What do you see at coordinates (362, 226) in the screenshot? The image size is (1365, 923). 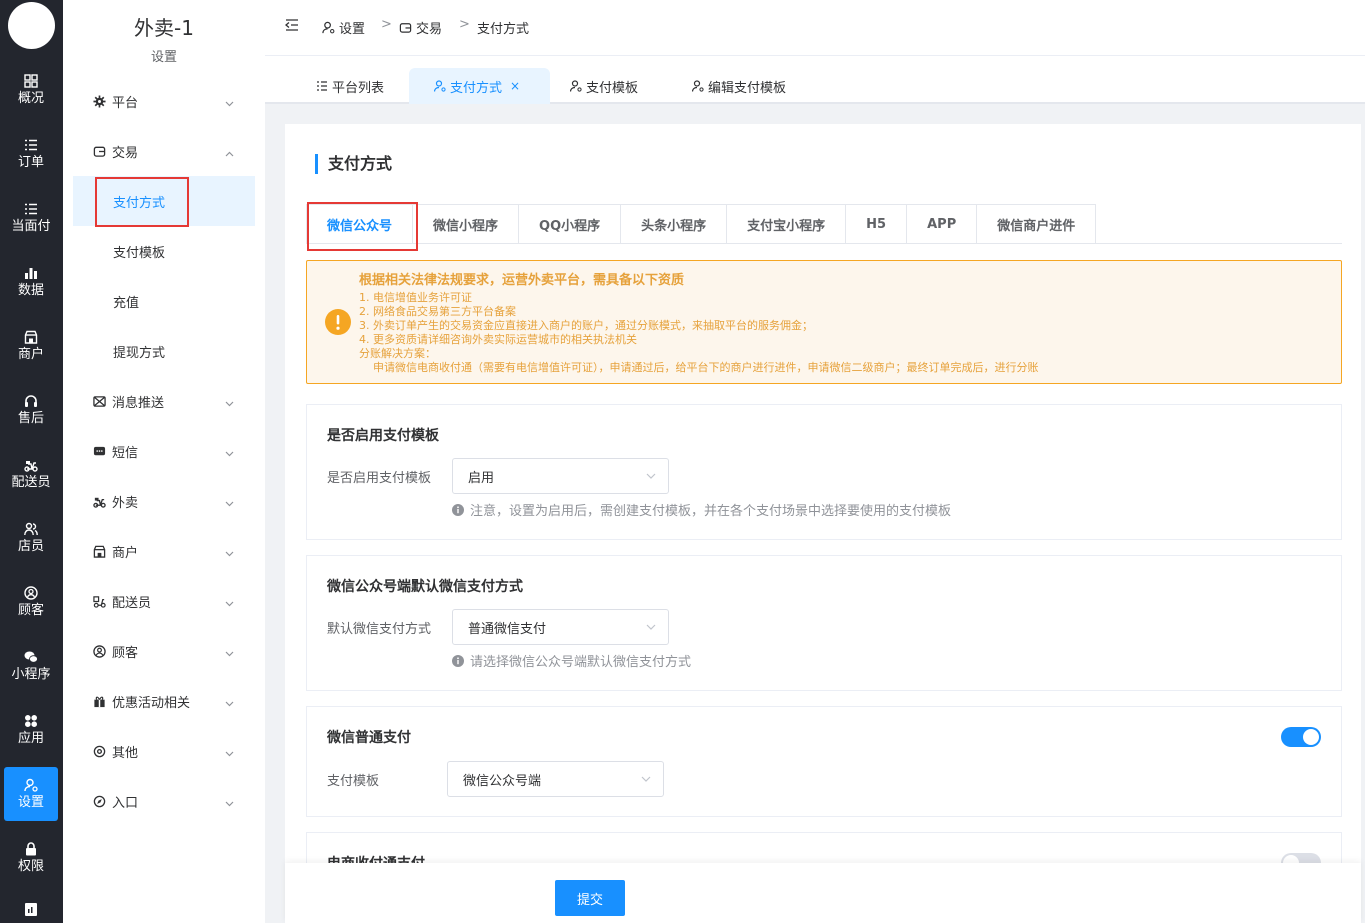 I see `active-platform-highlight` at bounding box center [362, 226].